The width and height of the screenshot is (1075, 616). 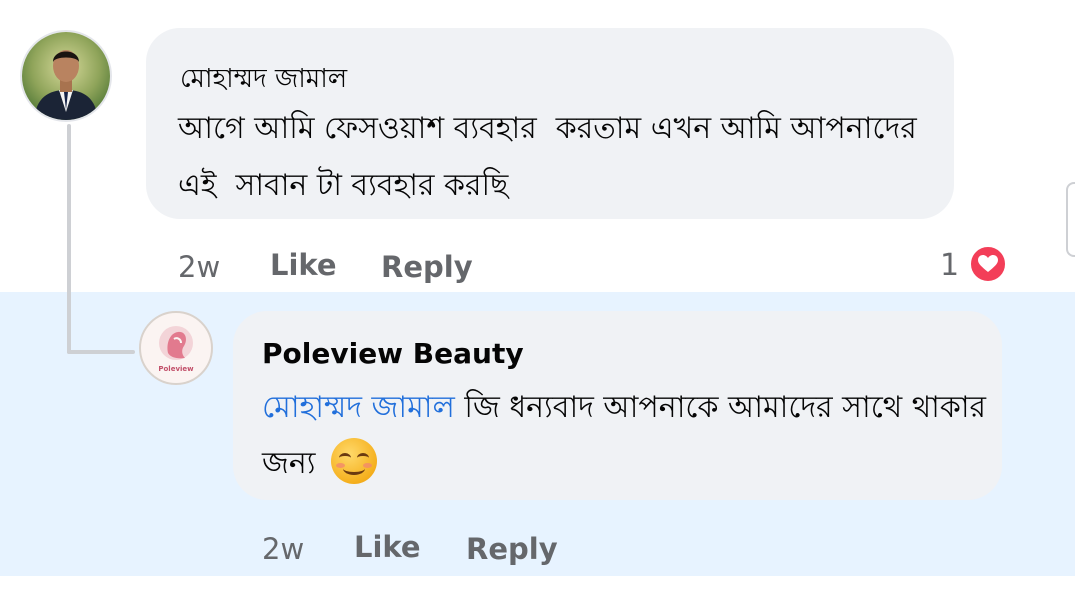 I want to click on reply-like-button: Like, so click(x=387, y=547).